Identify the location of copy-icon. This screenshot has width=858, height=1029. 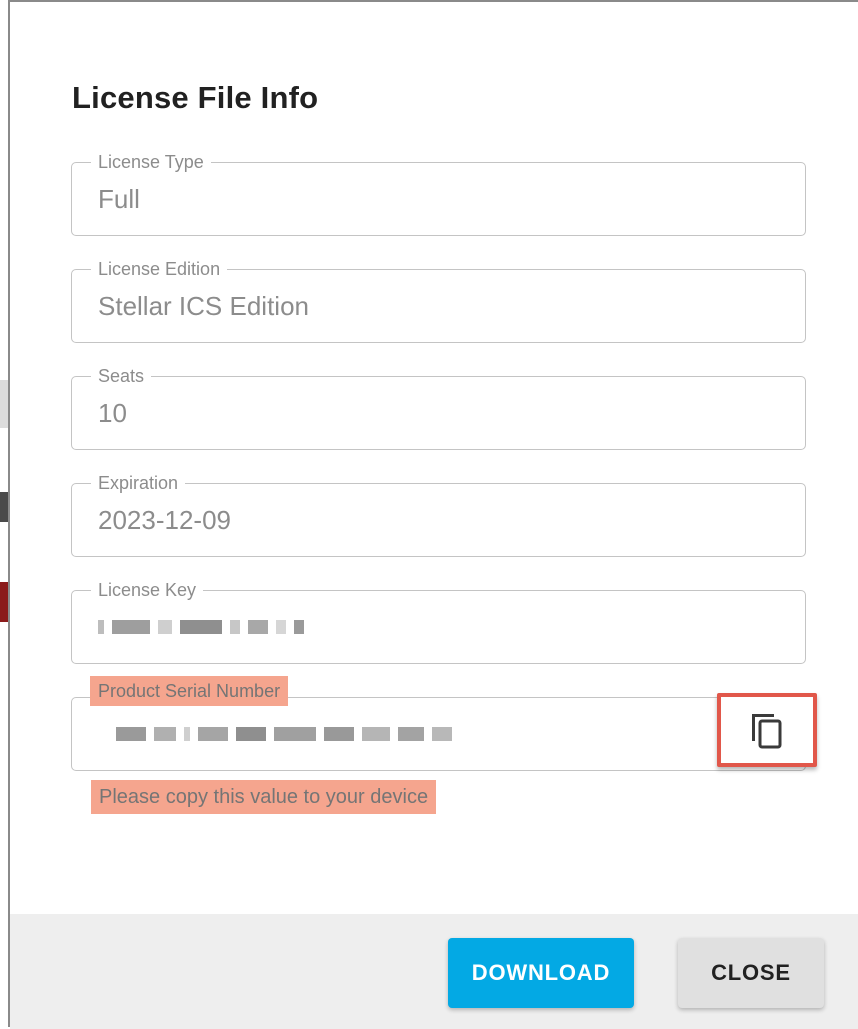
(767, 731).